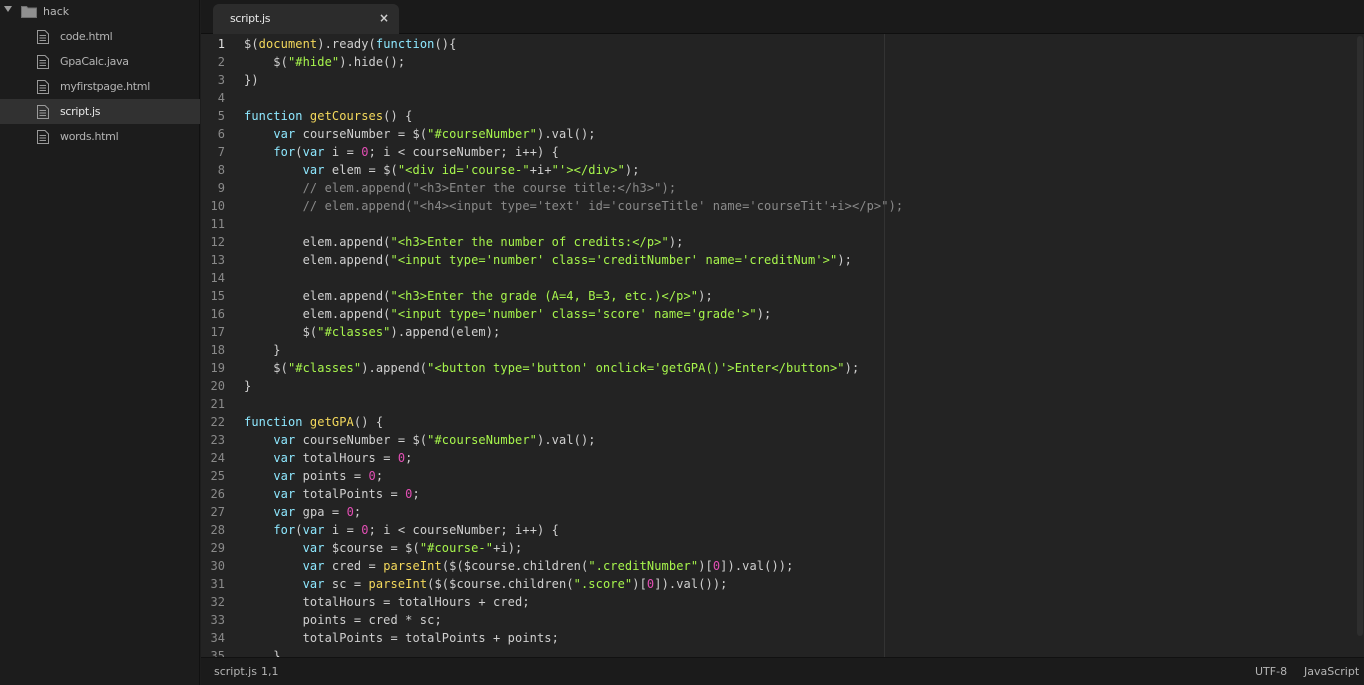  I want to click on line-number: 24, so click(217, 458).